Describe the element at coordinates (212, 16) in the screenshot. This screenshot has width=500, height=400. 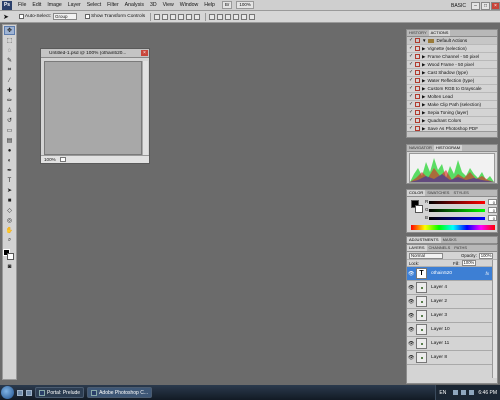
I see `distribute-top-icon` at that location.